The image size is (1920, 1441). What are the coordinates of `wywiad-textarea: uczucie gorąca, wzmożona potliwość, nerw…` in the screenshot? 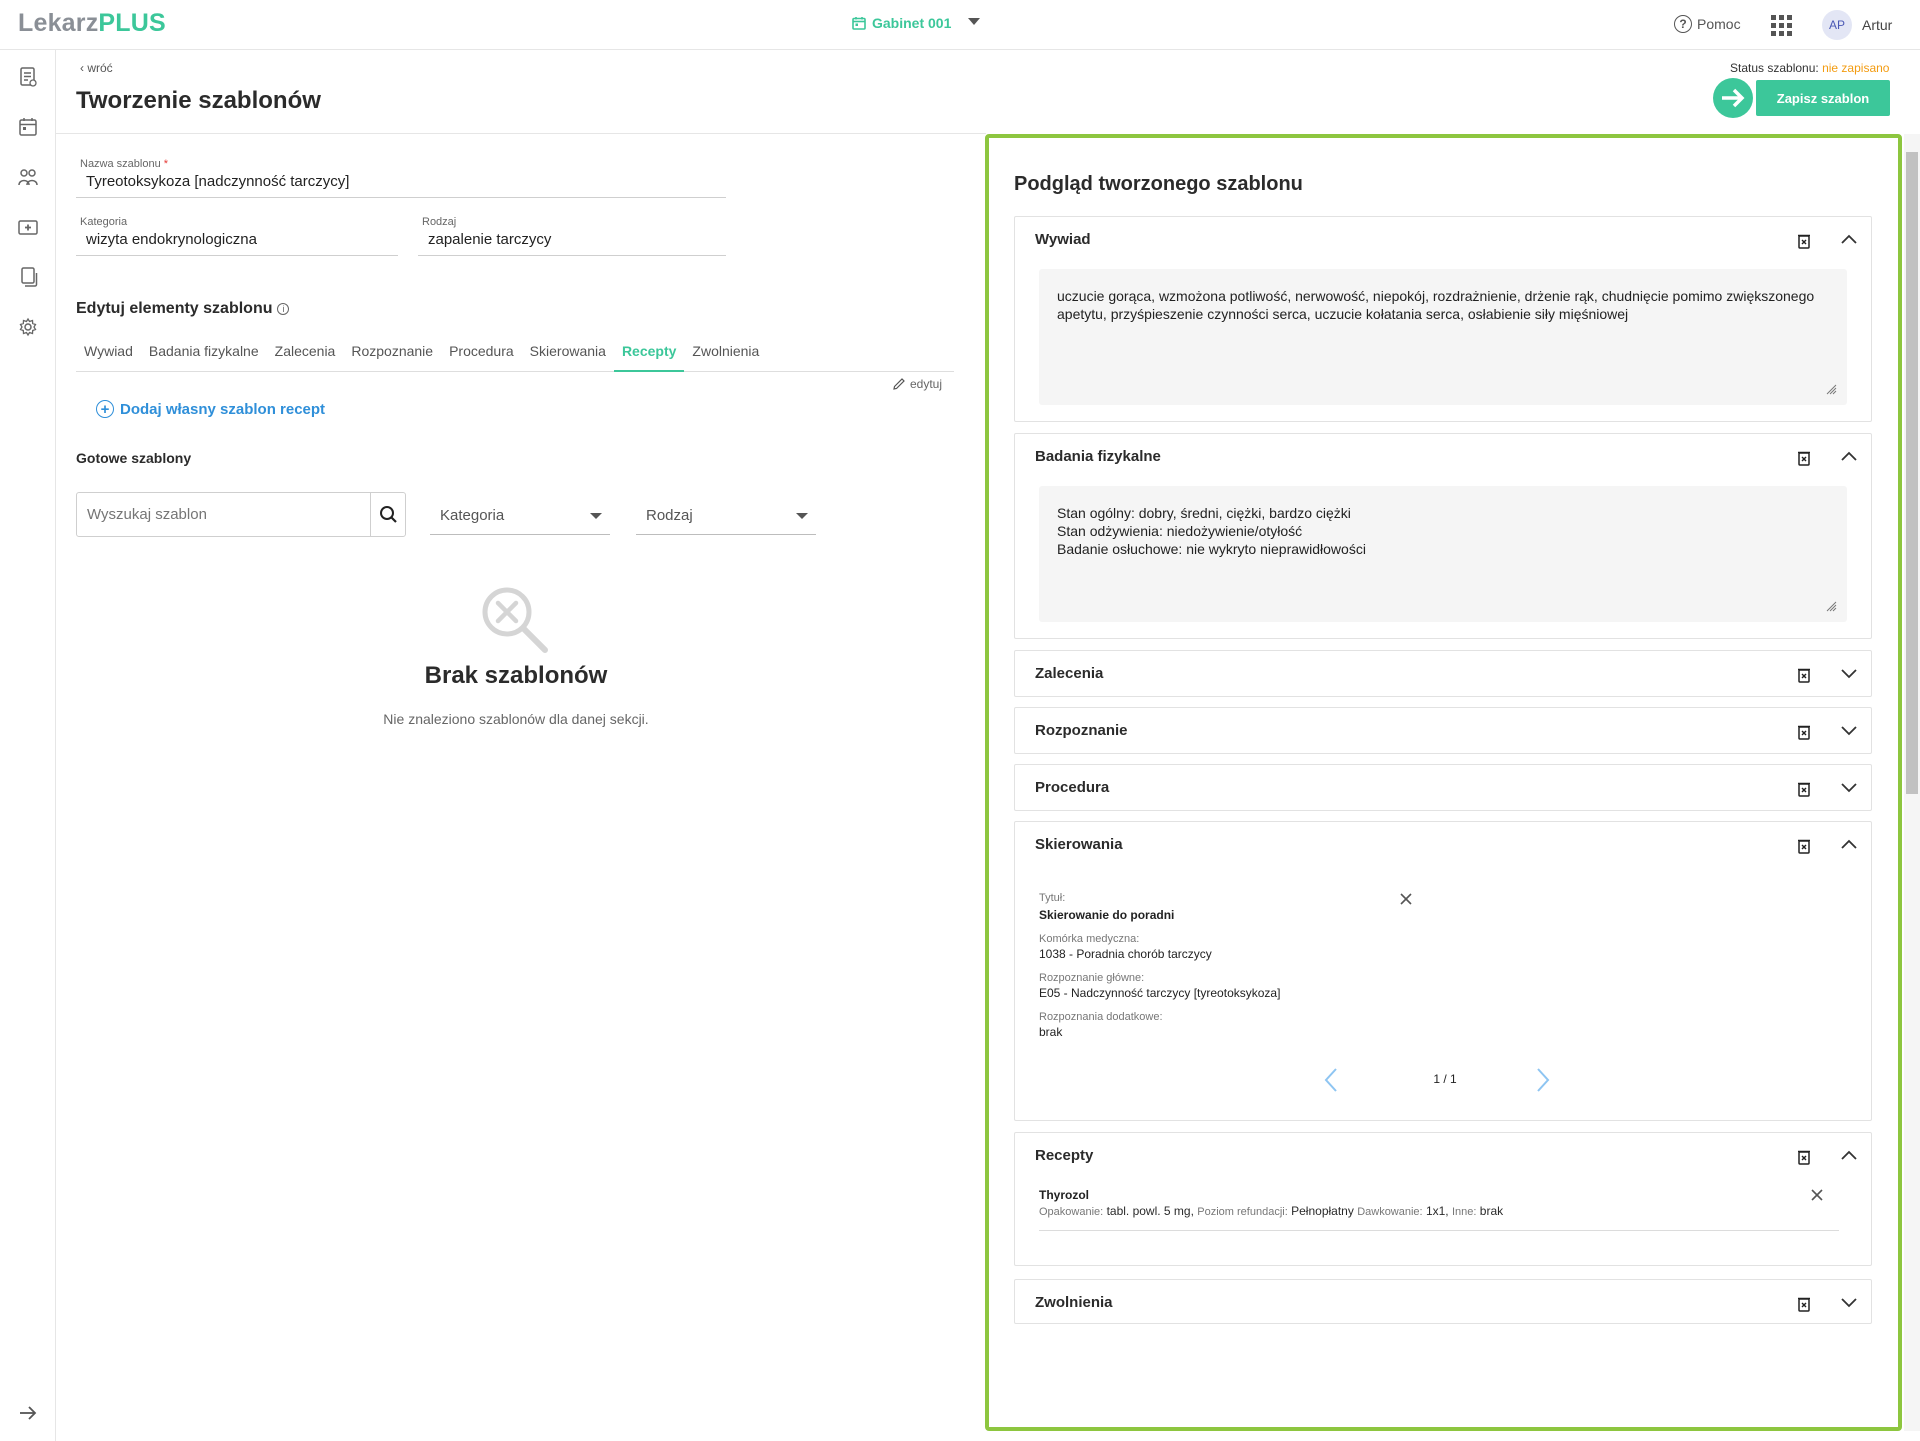 It's located at (1443, 337).